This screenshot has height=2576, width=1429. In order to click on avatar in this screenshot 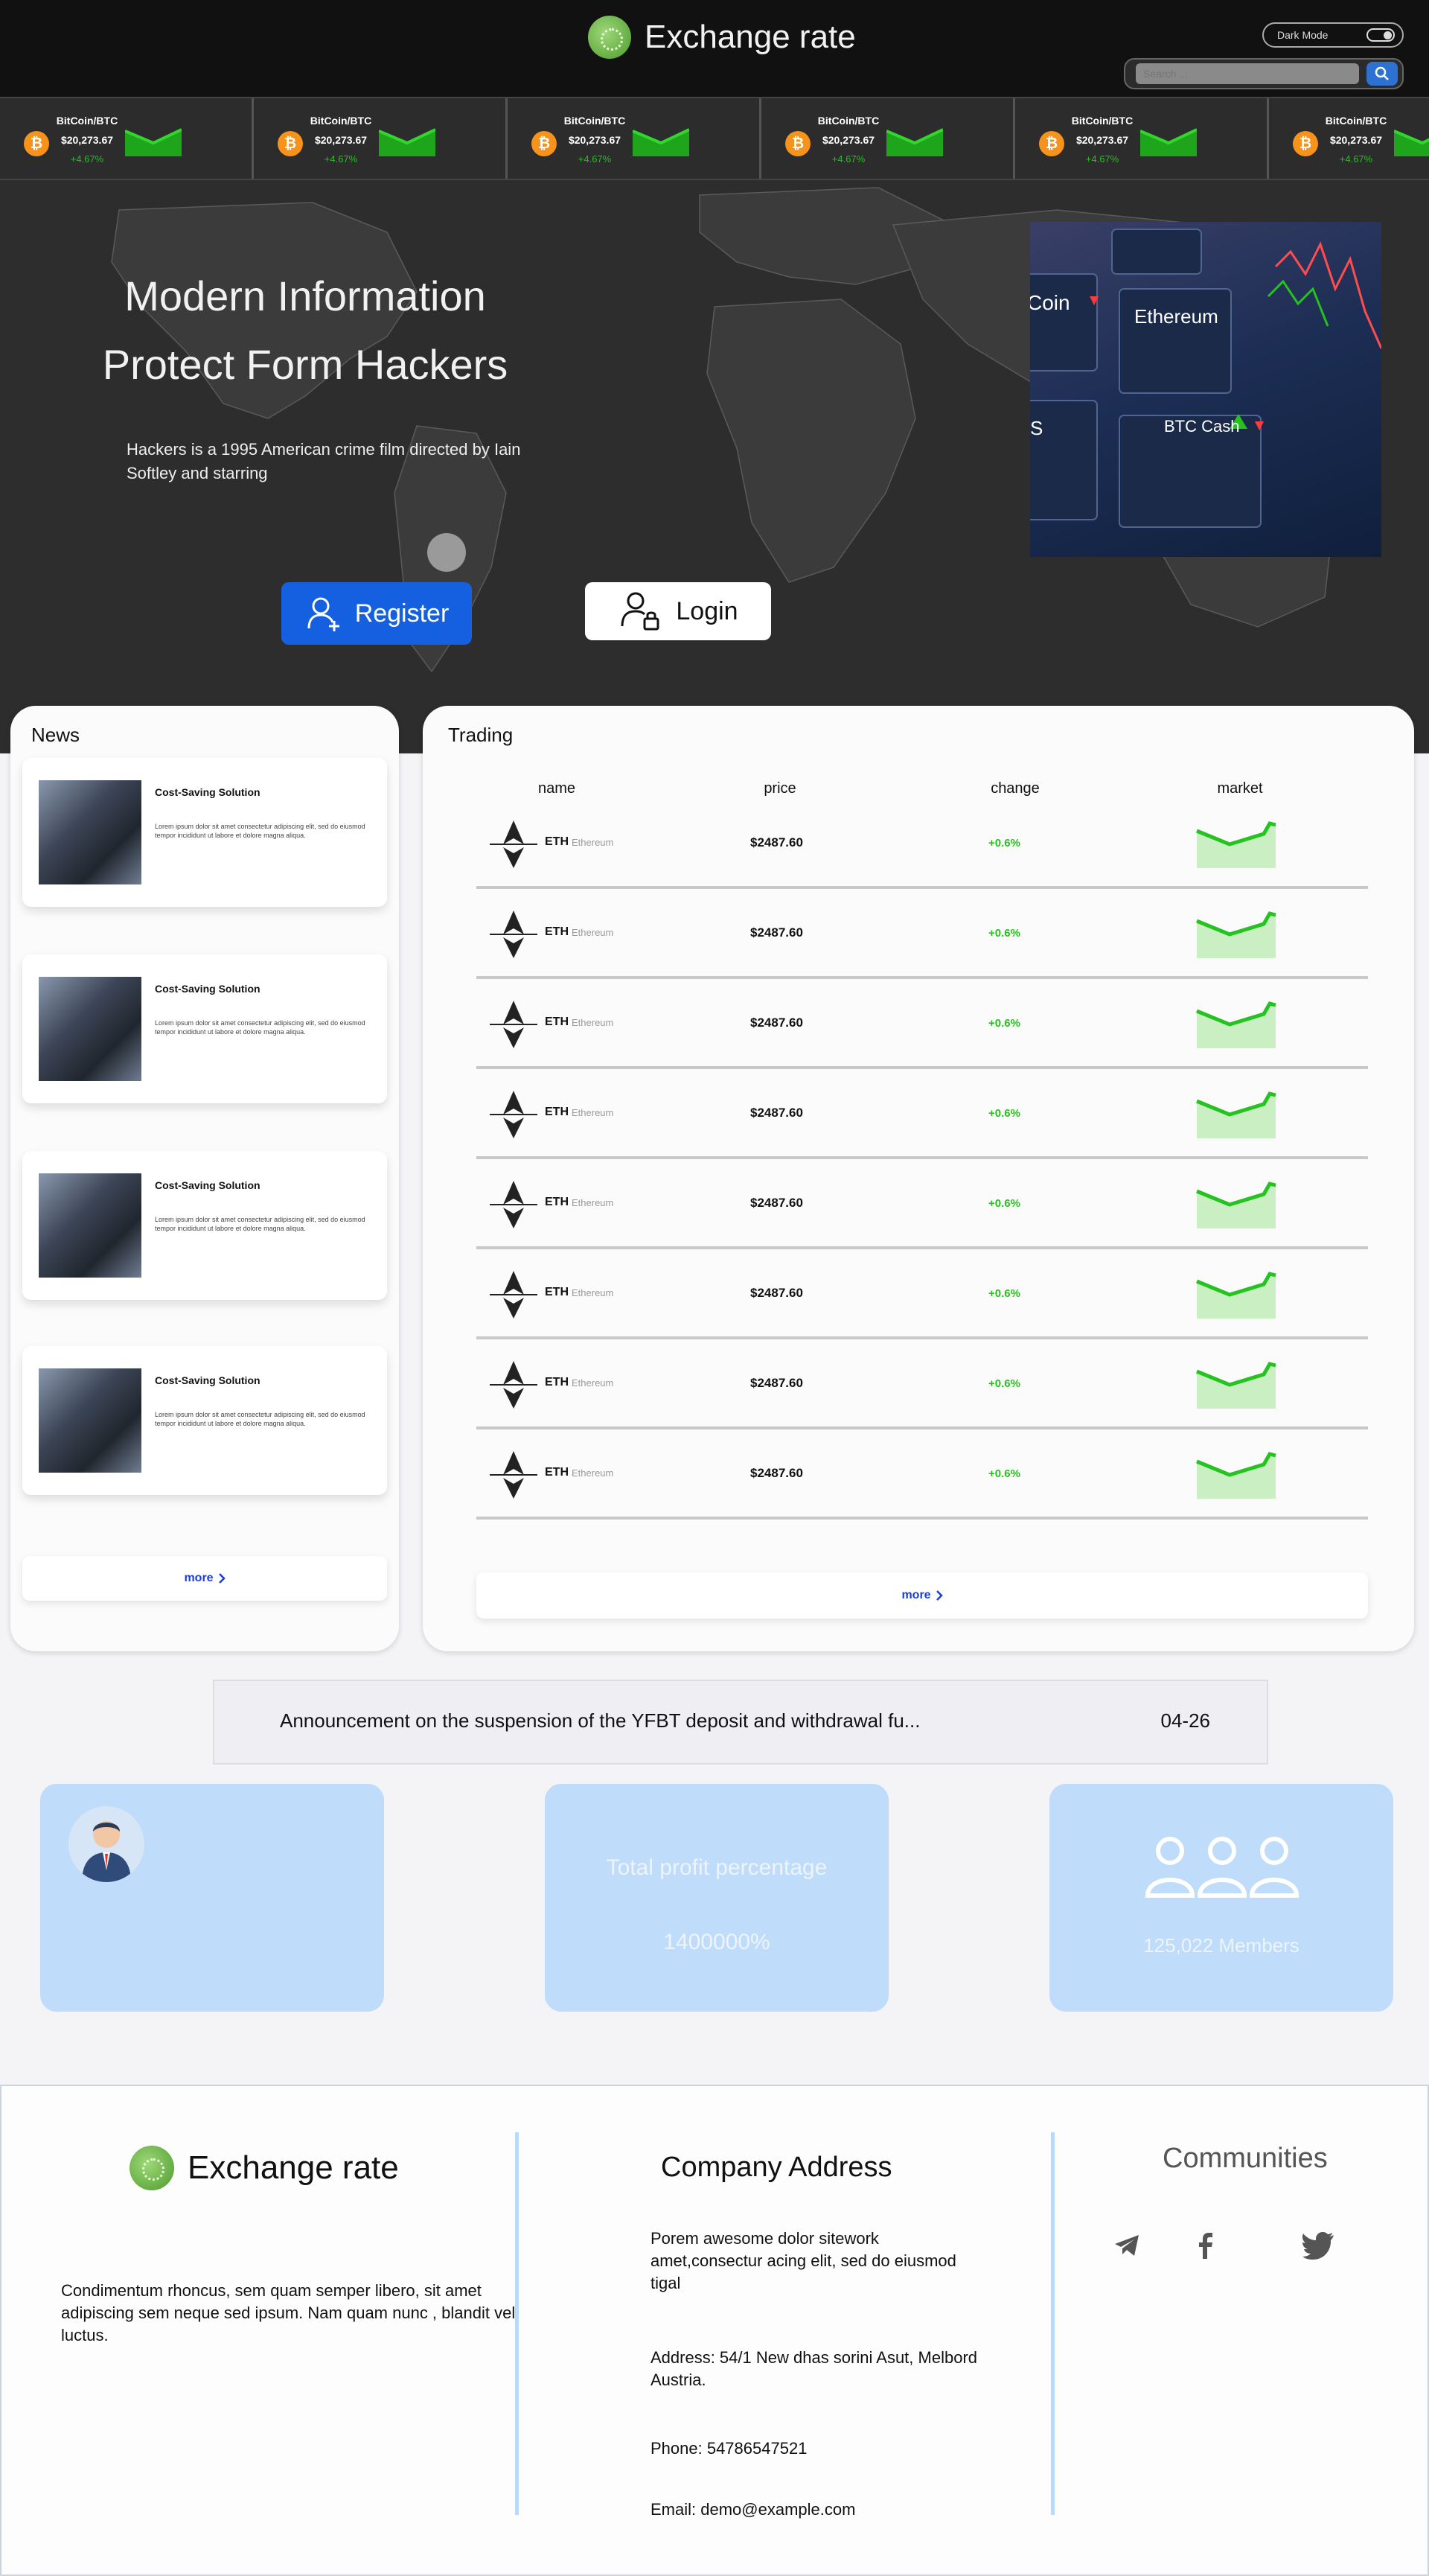, I will do `click(106, 1844)`.